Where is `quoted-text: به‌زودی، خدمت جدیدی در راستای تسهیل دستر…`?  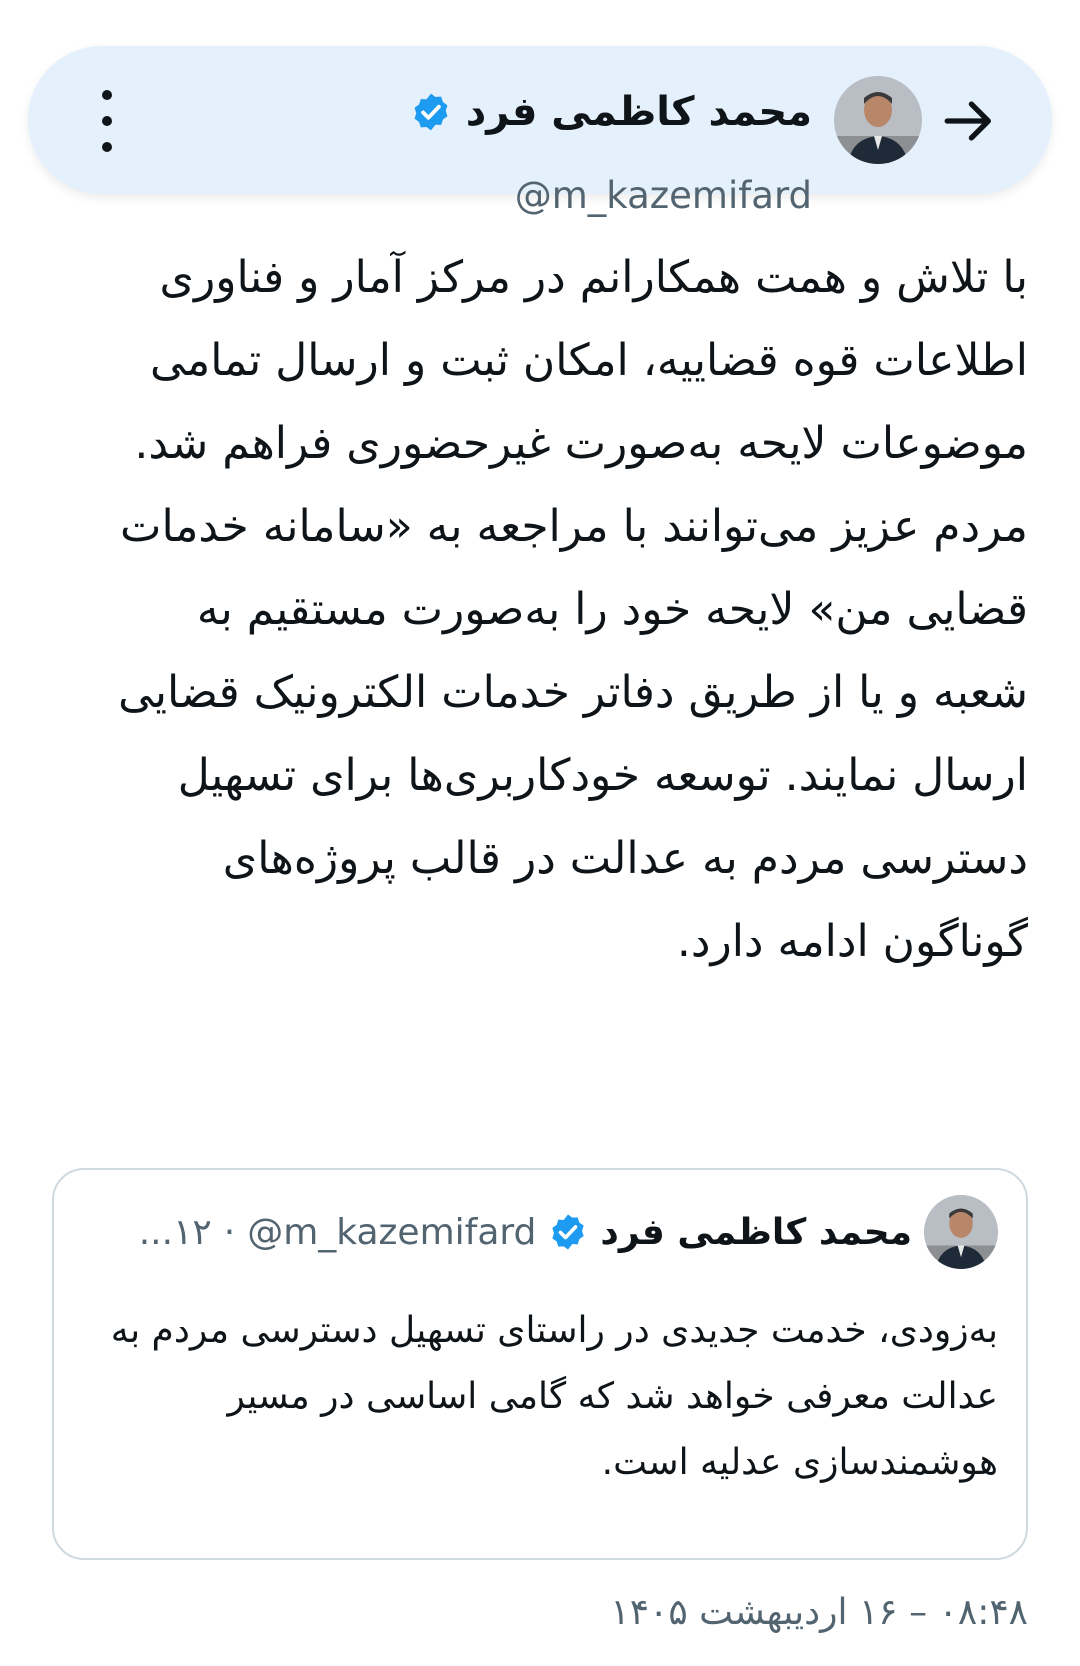
quoted-text: به‌زودی، خدمت جدیدی در راستای تسهیل دستر… is located at coordinates (554, 1396).